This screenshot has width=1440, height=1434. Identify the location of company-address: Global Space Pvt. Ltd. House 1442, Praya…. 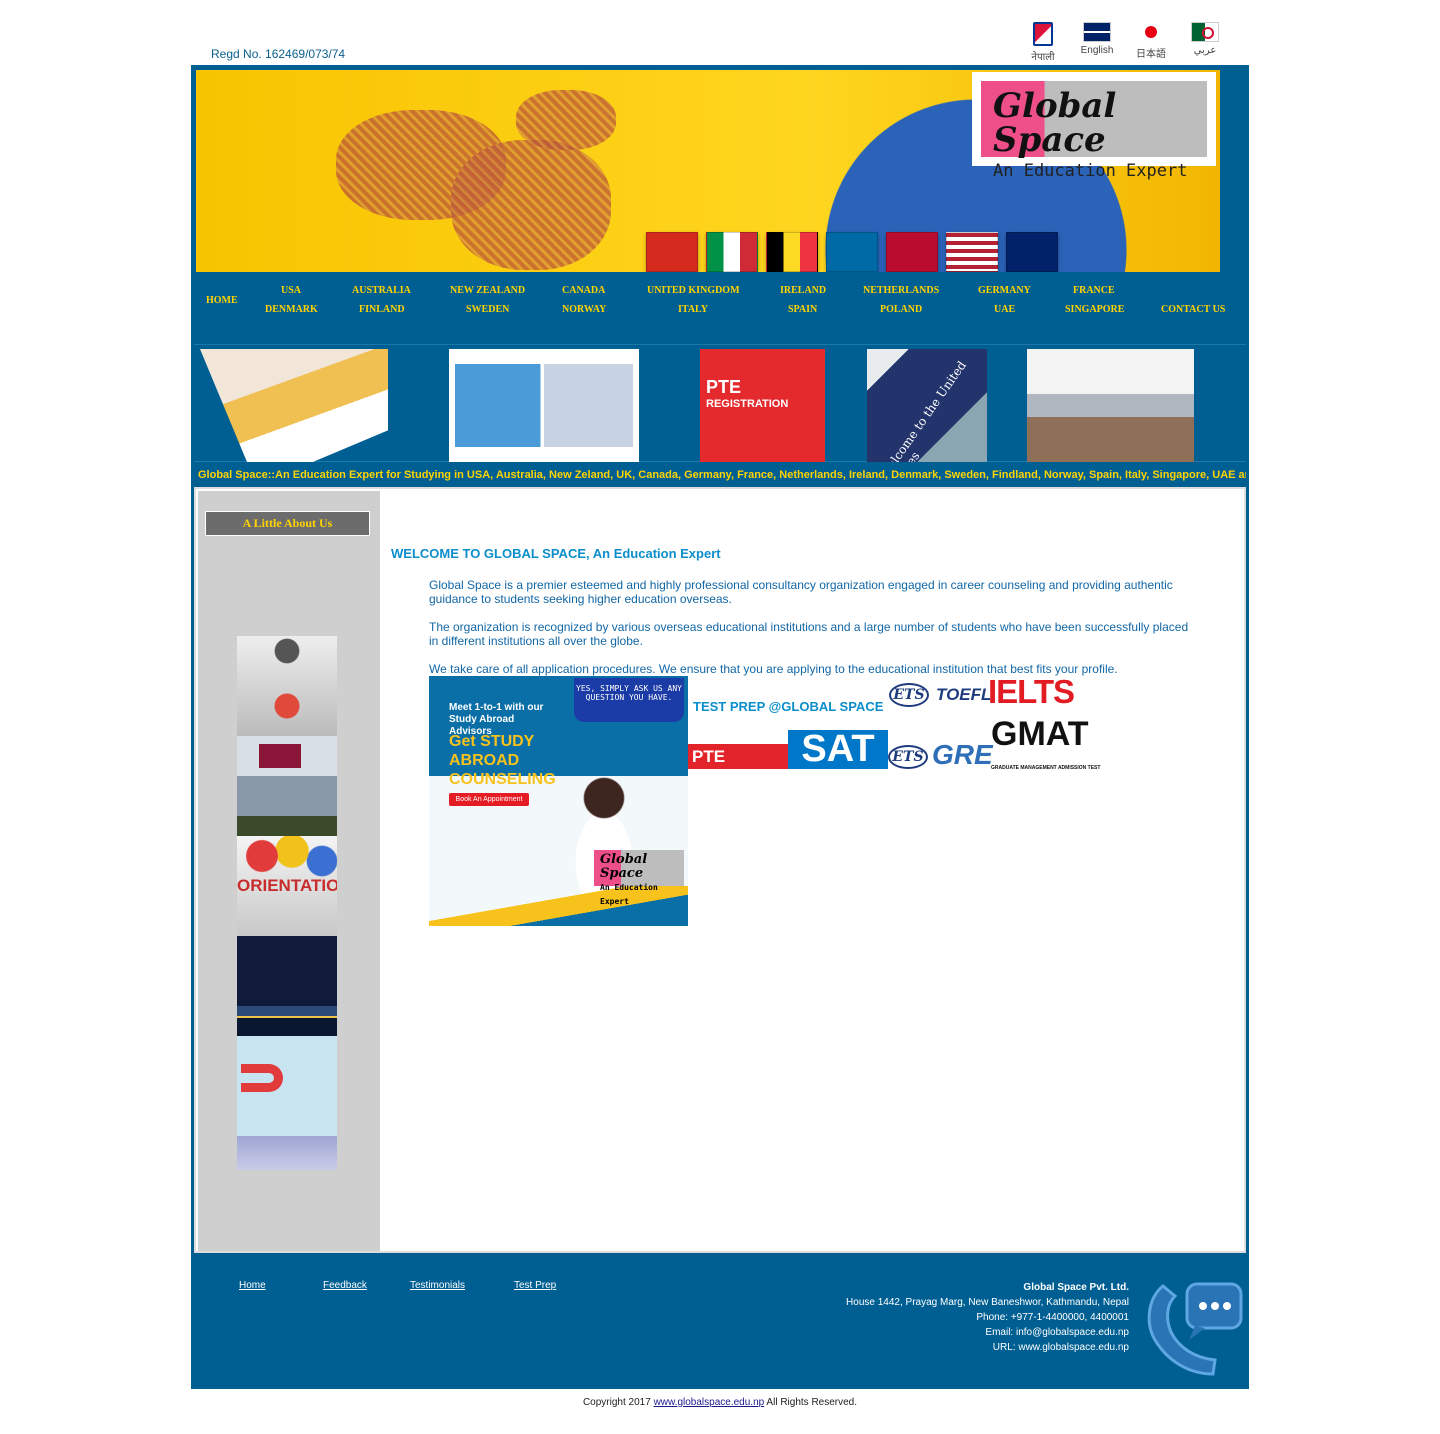
(987, 1317).